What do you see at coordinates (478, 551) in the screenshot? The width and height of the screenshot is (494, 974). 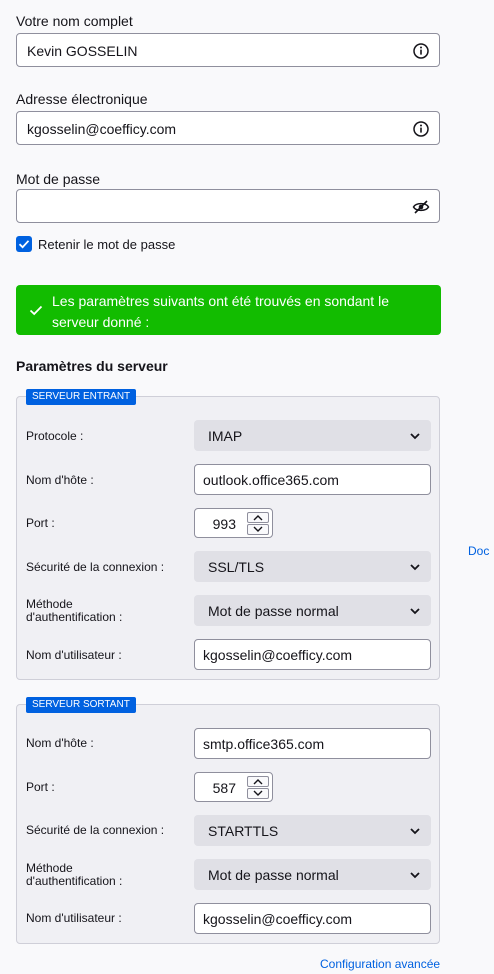 I see `documentation-link: Doc` at bounding box center [478, 551].